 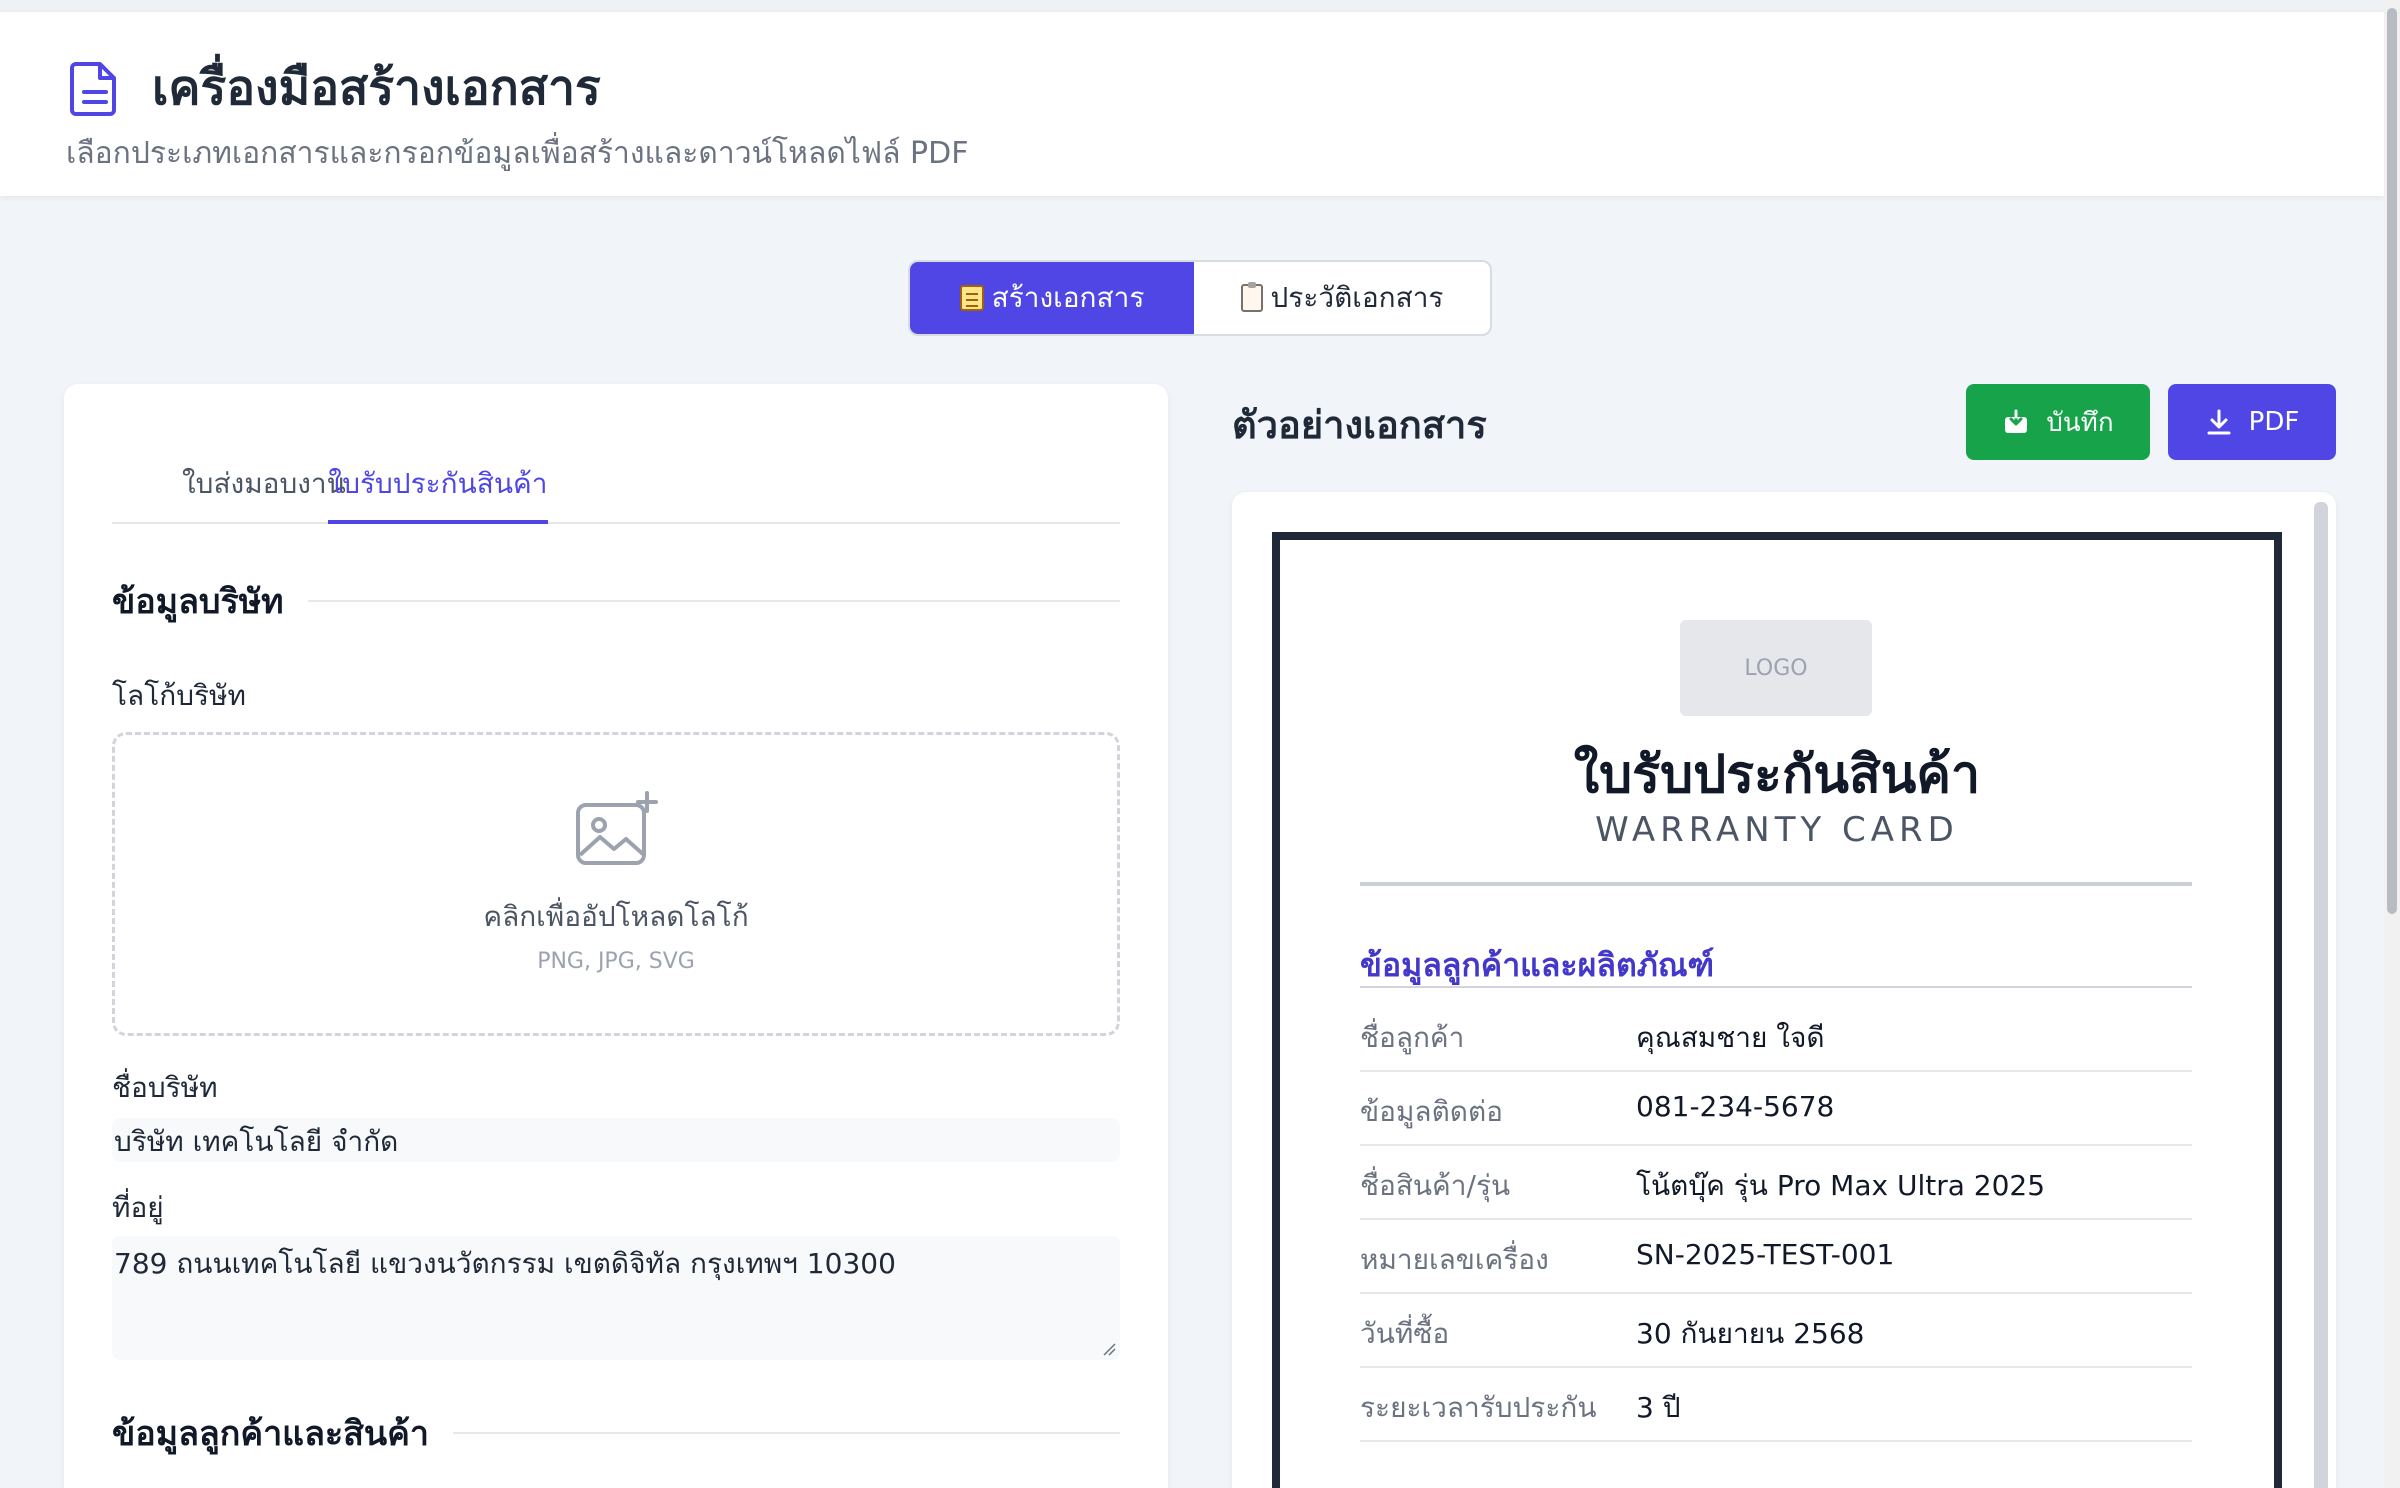 I want to click on info-row-warranty-period: ระยะเวลารับประกัน 3 ปี, so click(x=1776, y=1405).